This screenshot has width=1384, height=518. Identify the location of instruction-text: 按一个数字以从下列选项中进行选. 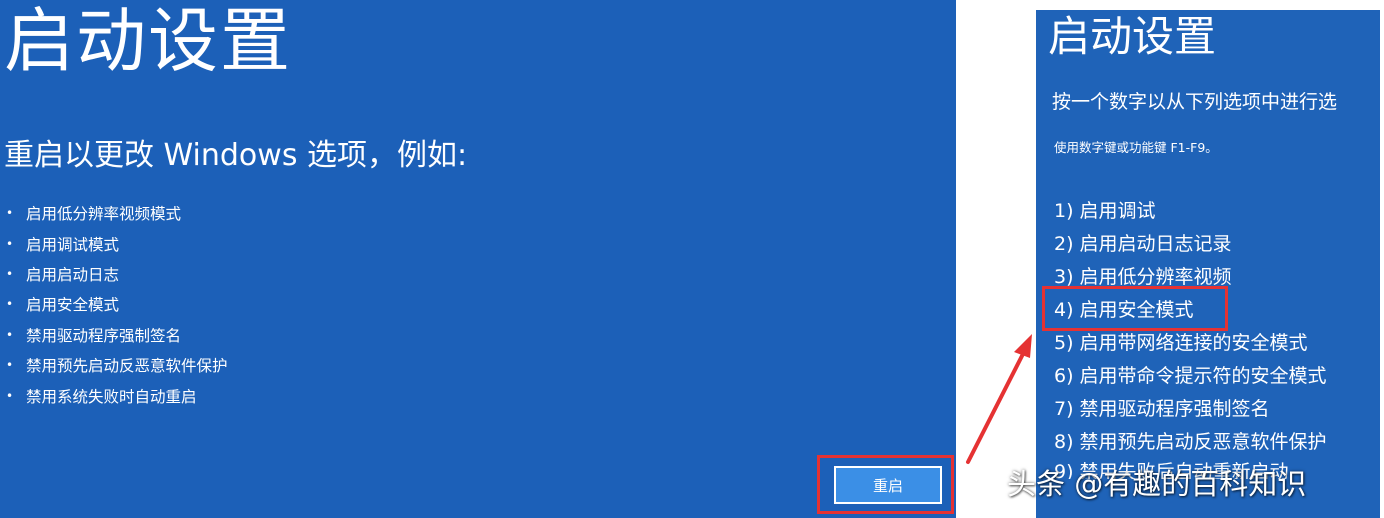
(1195, 102).